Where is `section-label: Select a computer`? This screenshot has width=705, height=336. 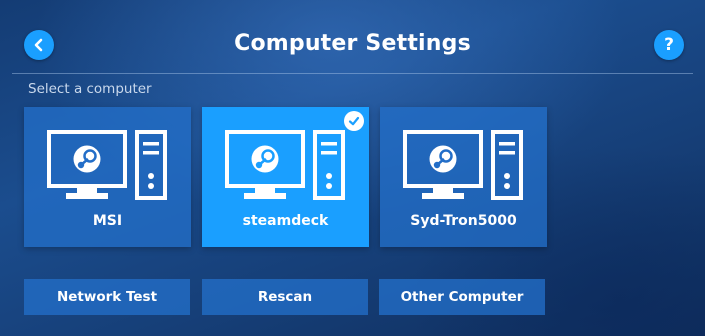
section-label: Select a computer is located at coordinates (90, 89).